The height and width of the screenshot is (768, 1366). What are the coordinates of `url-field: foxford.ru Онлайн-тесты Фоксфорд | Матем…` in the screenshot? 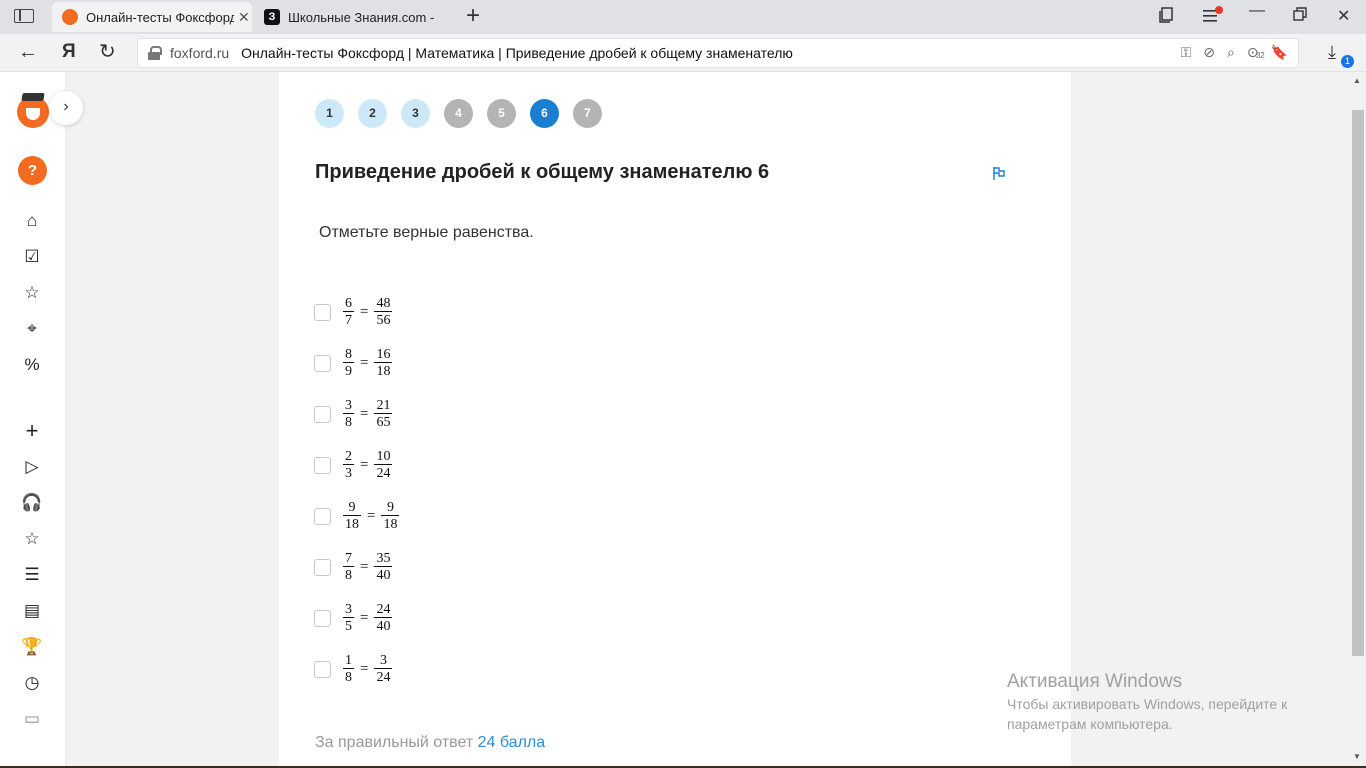 It's located at (718, 53).